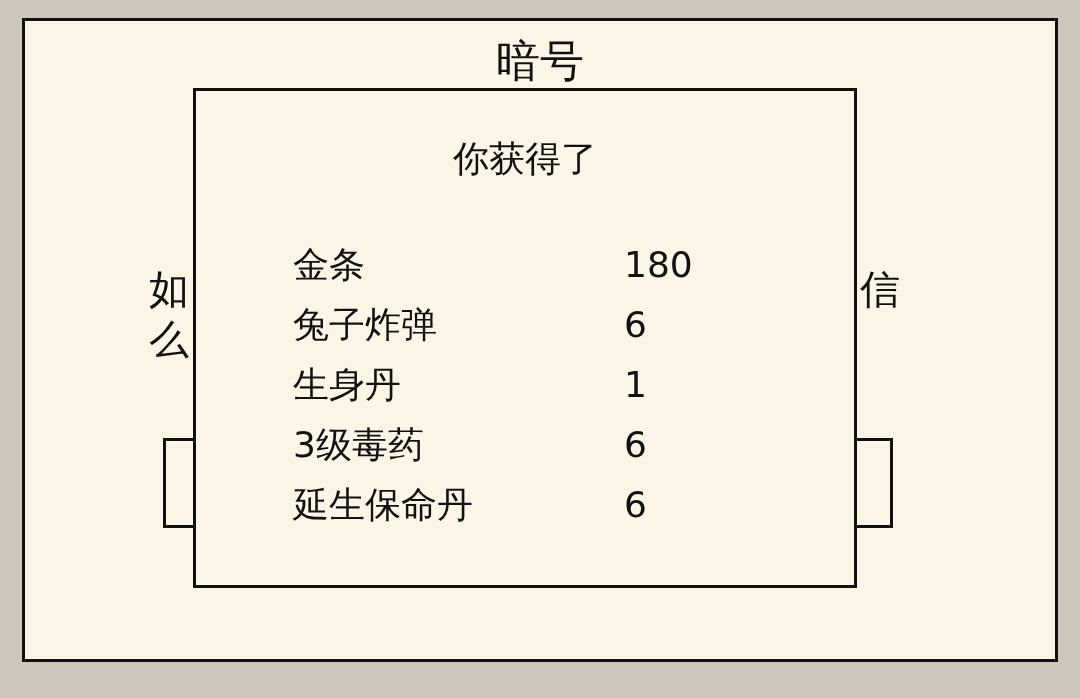  Describe the element at coordinates (383, 505) in the screenshot. I see `item-name: 延生保命丹` at that location.